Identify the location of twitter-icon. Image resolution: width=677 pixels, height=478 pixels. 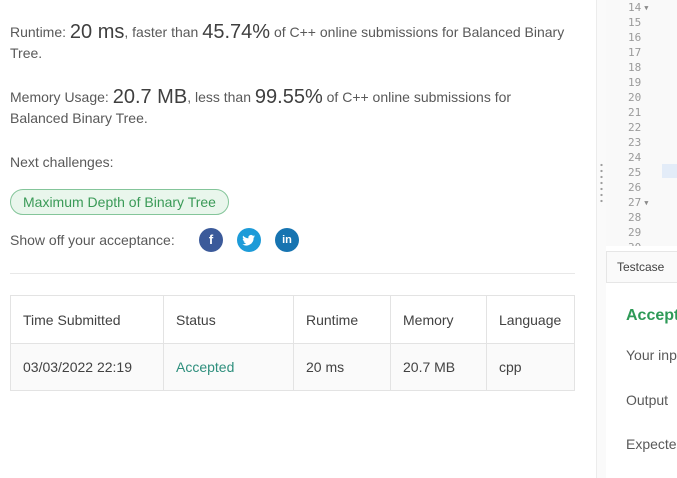
(249, 240).